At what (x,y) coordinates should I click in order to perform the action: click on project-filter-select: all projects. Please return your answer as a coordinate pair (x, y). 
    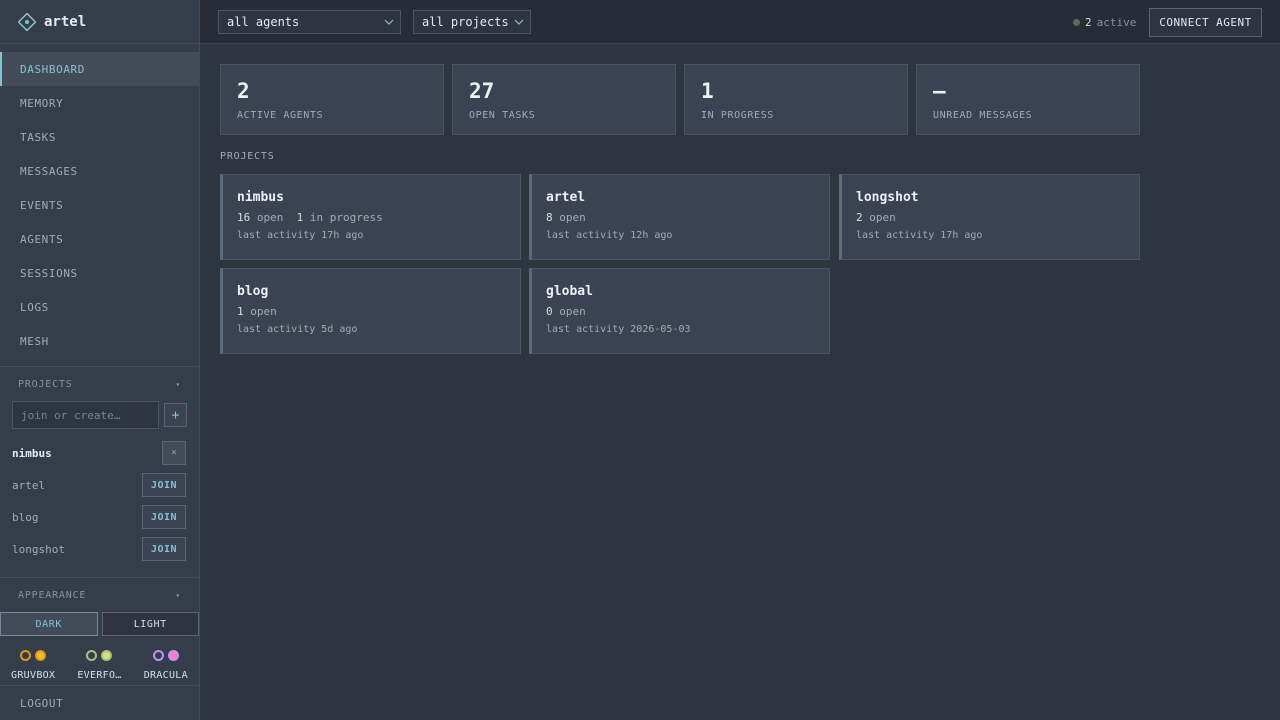
    Looking at the image, I should click on (472, 22).